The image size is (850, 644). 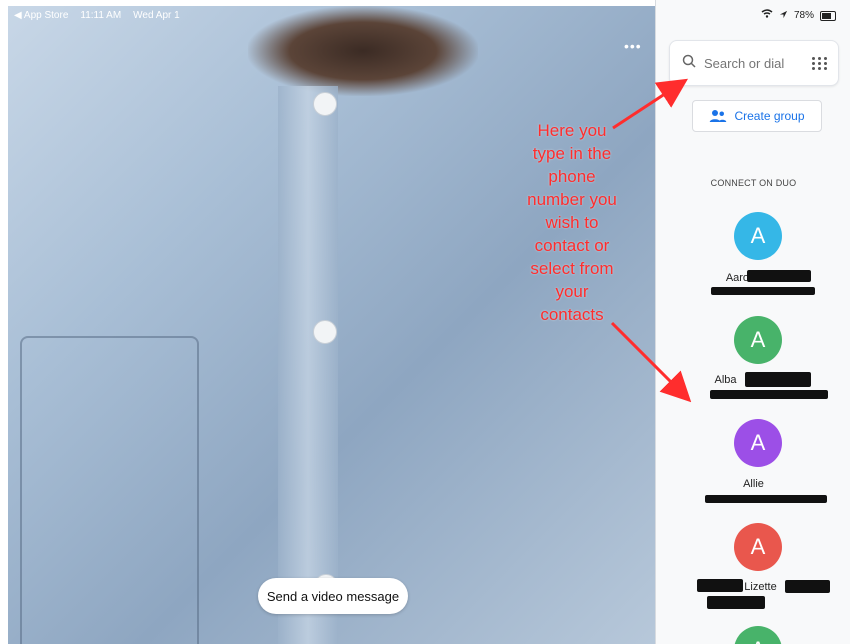 What do you see at coordinates (572, 268) in the screenshot?
I see `annotation-line: select from` at bounding box center [572, 268].